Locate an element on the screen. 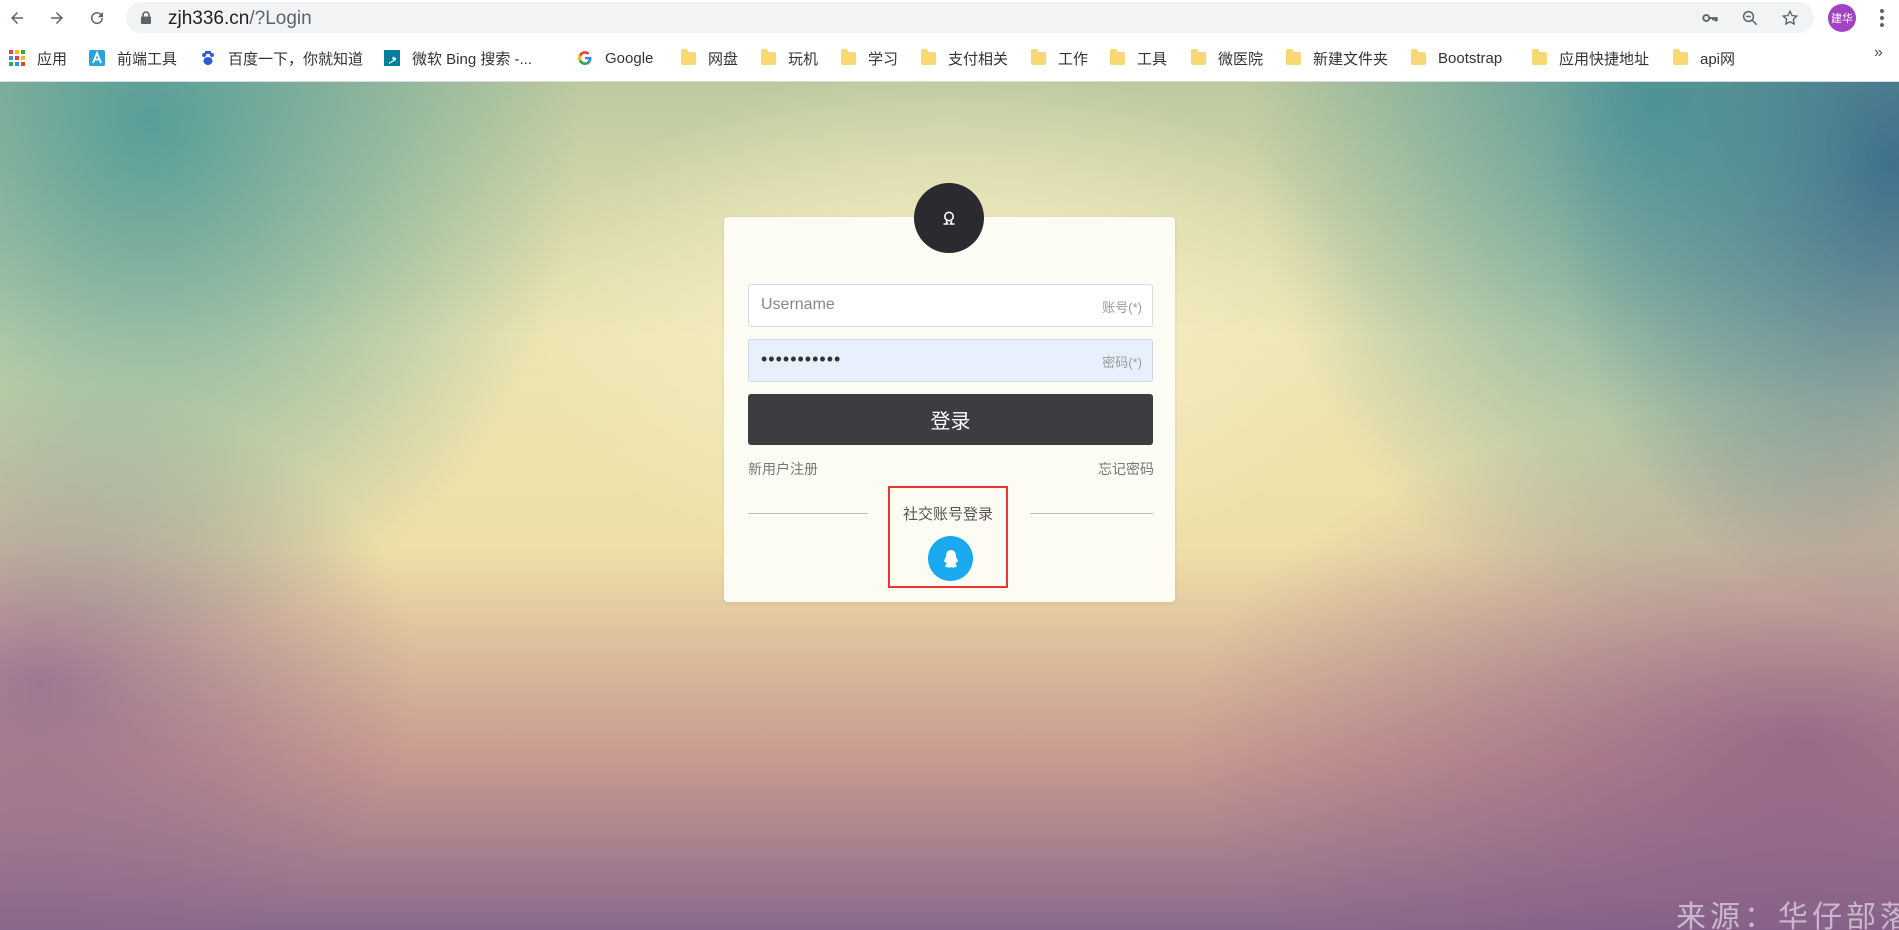 The width and height of the screenshot is (1899, 930). arrow-right-icon is located at coordinates (57, 18).